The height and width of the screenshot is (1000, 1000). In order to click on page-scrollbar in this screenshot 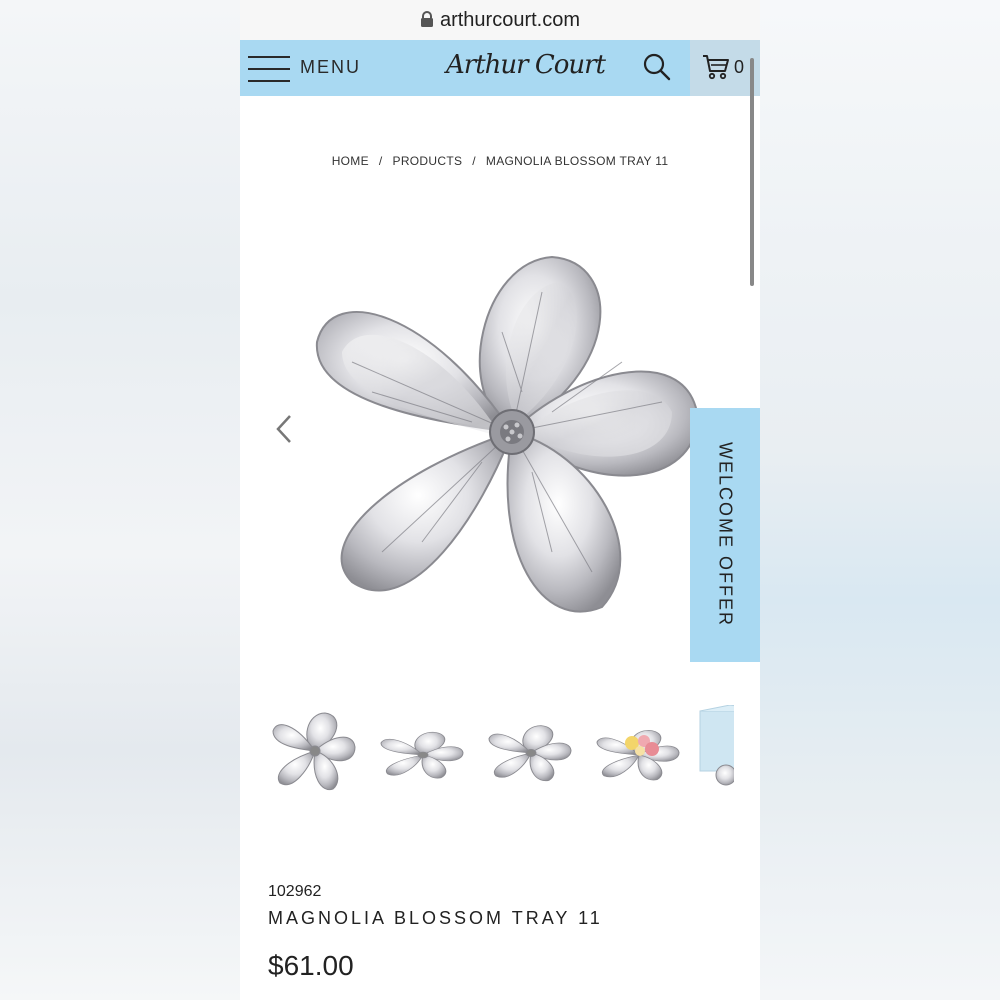, I will do `click(752, 172)`.